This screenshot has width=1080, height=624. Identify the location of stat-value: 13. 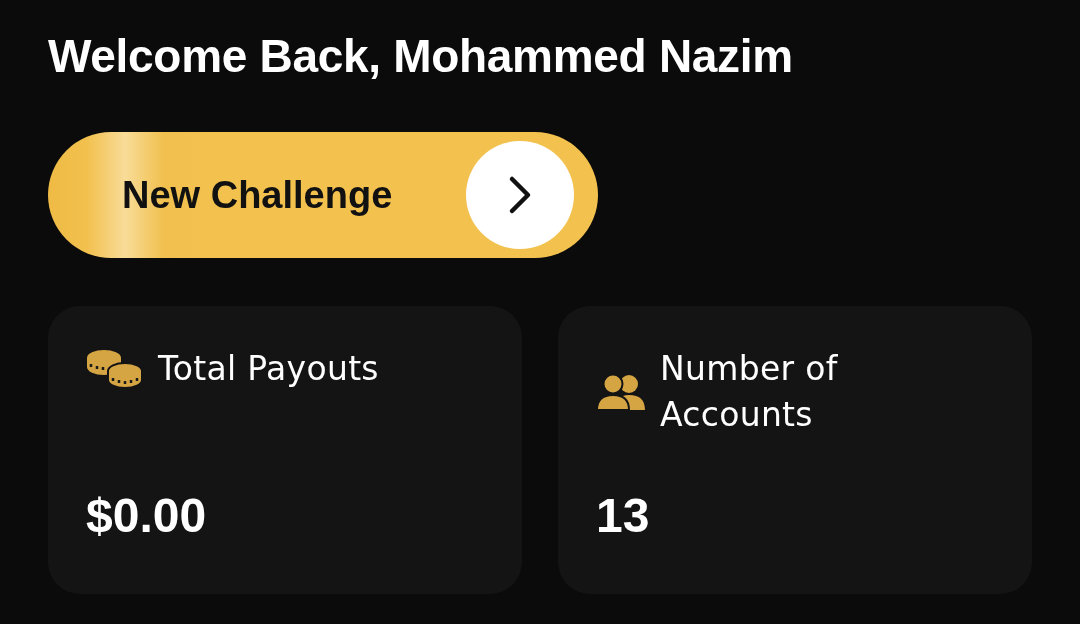
(623, 516).